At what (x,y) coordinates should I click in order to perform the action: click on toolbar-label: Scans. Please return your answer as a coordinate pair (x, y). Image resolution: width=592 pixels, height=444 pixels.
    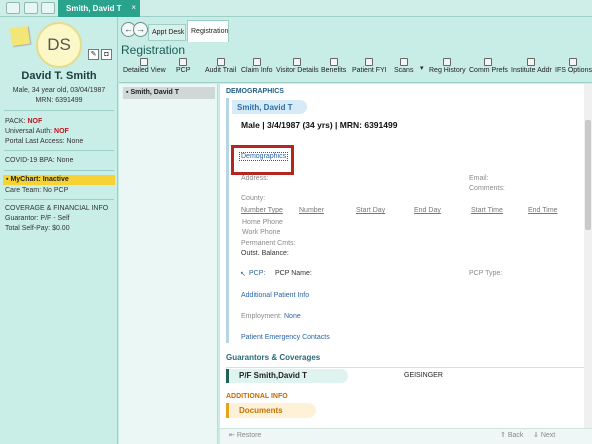
    Looking at the image, I should click on (404, 70).